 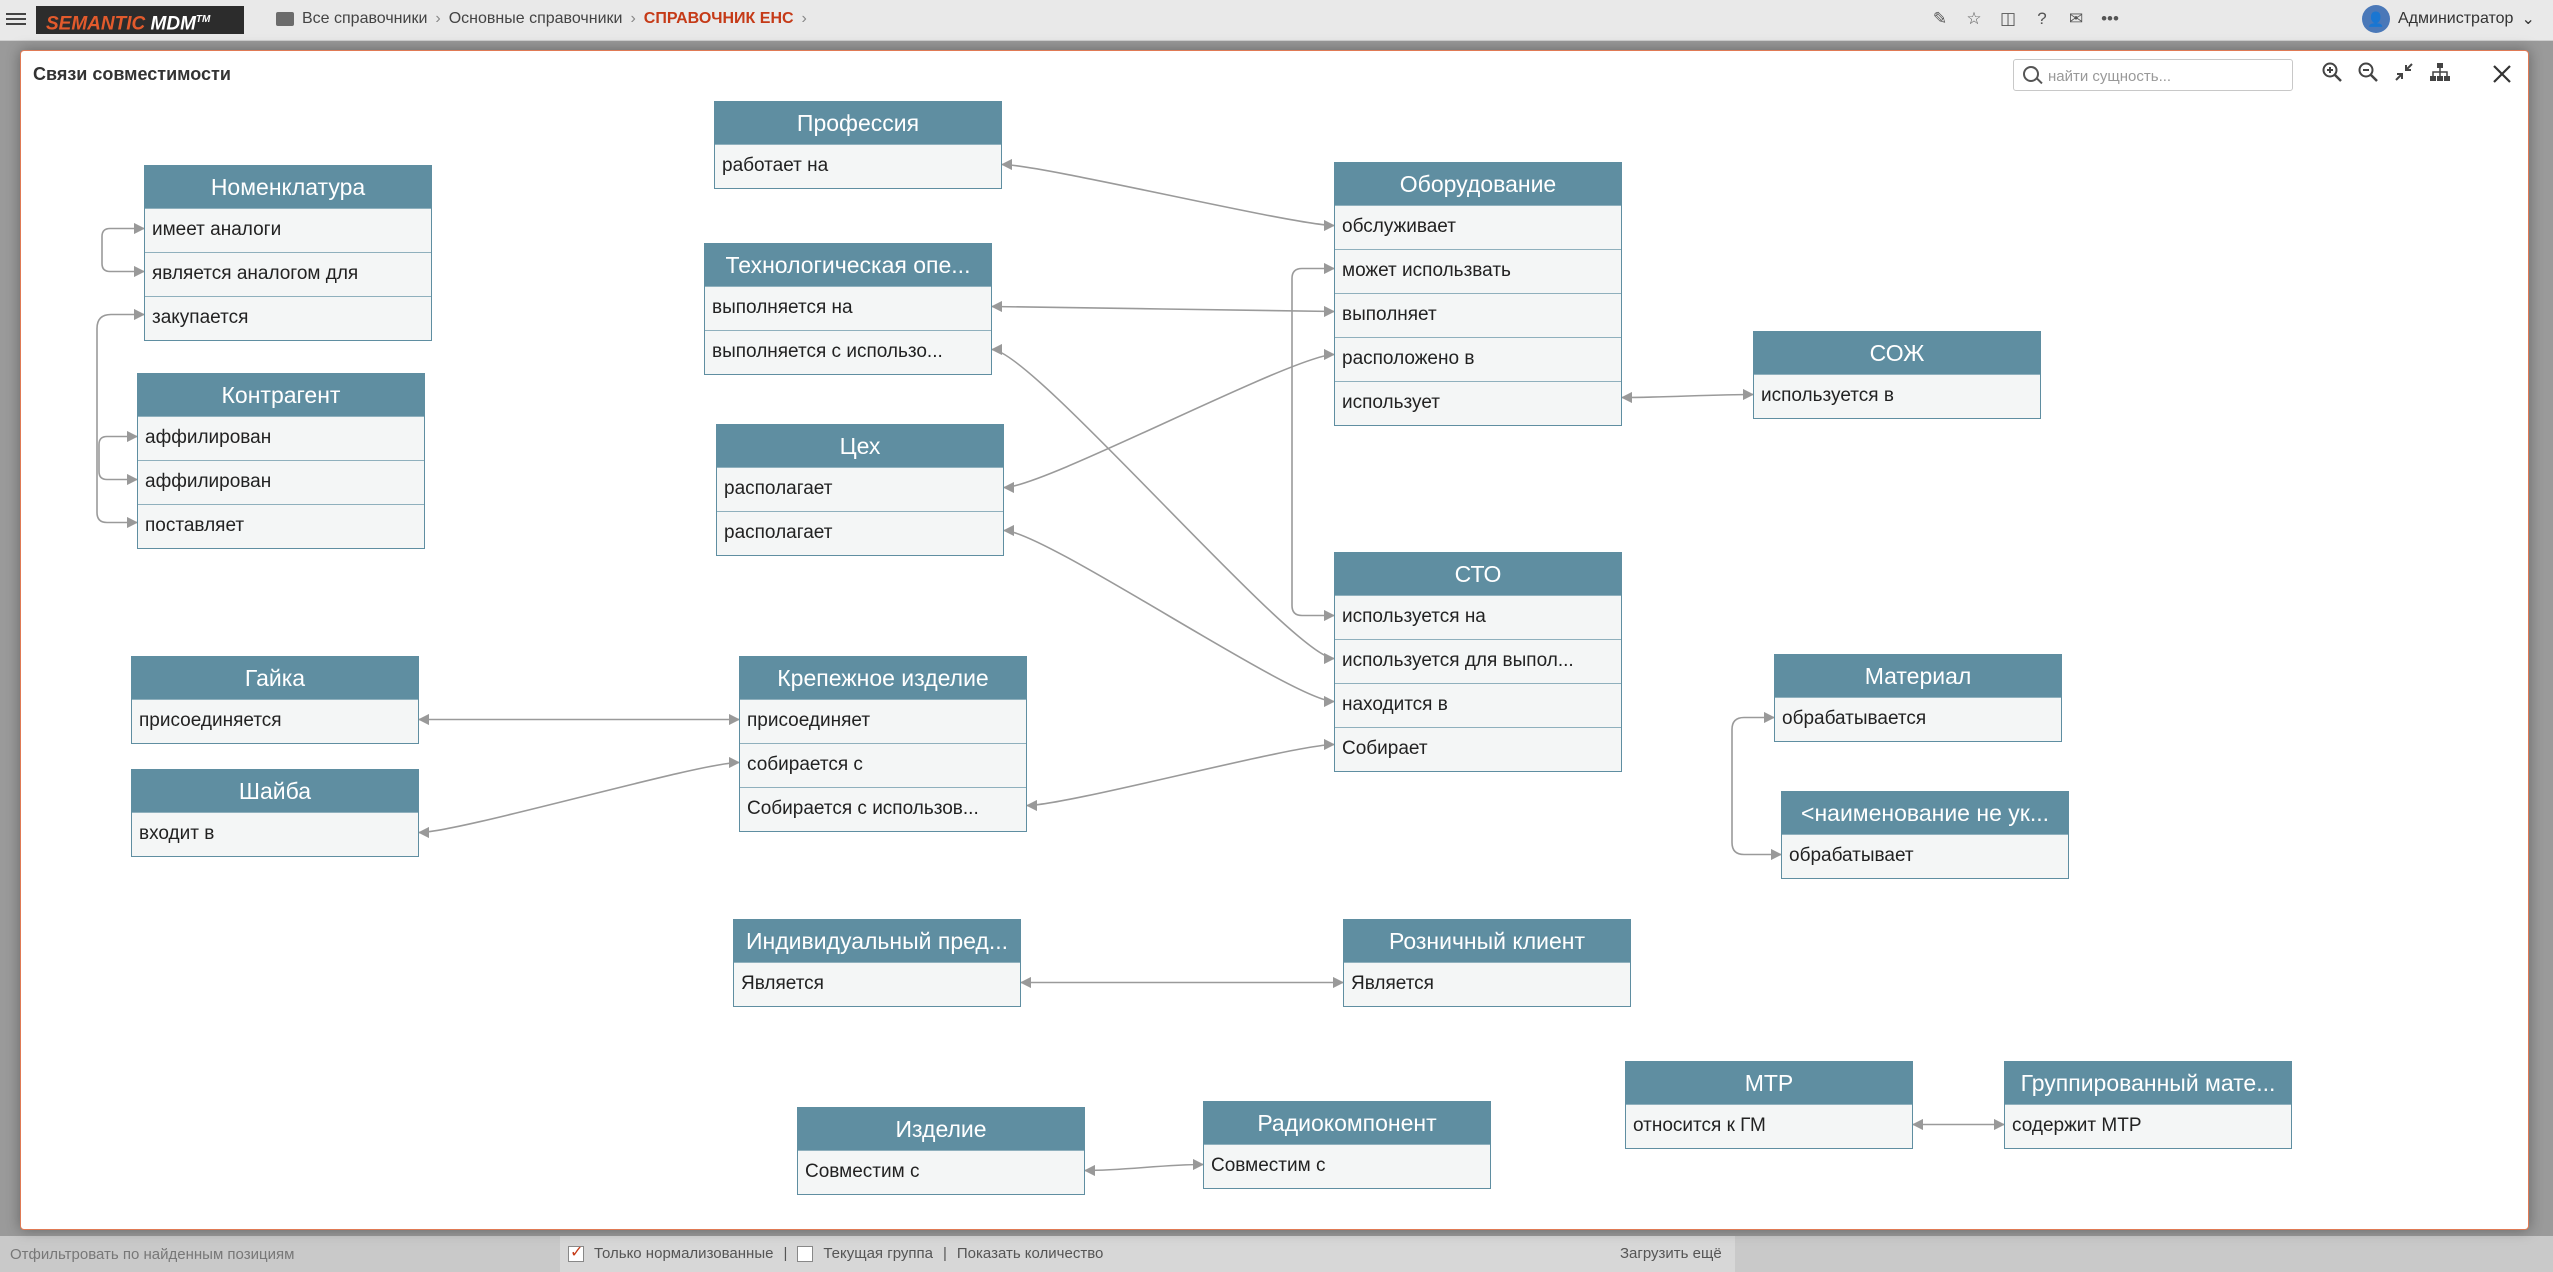 I want to click on entity-card: Радиокомпонент Совместим с, so click(x=1347, y=1145).